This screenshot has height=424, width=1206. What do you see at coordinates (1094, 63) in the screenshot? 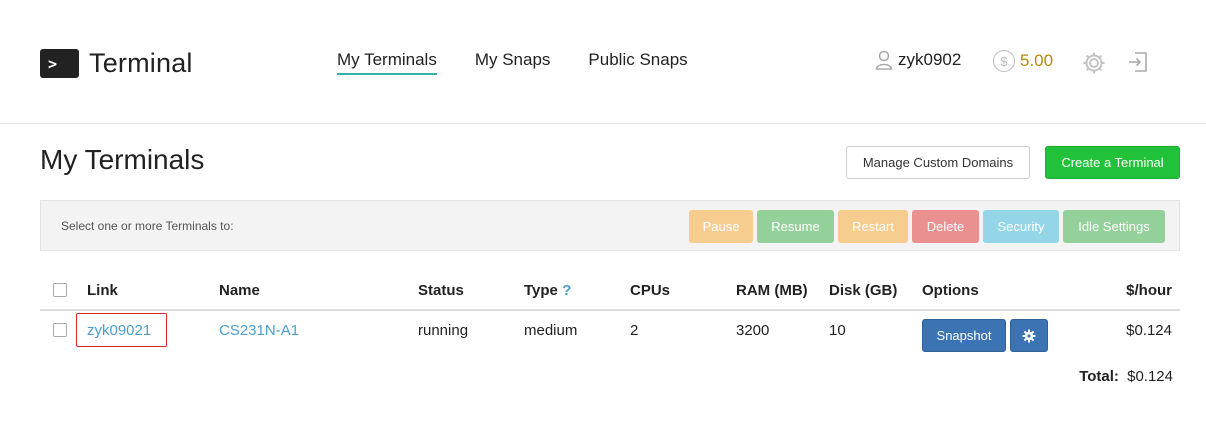
I see `settings-gear-icon` at bounding box center [1094, 63].